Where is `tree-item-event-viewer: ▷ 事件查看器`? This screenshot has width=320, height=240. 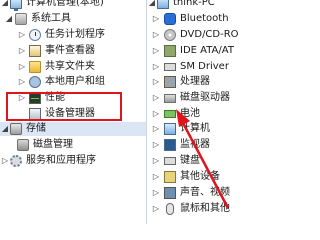 tree-item-event-viewer: ▷ 事件查看器 is located at coordinates (73, 51).